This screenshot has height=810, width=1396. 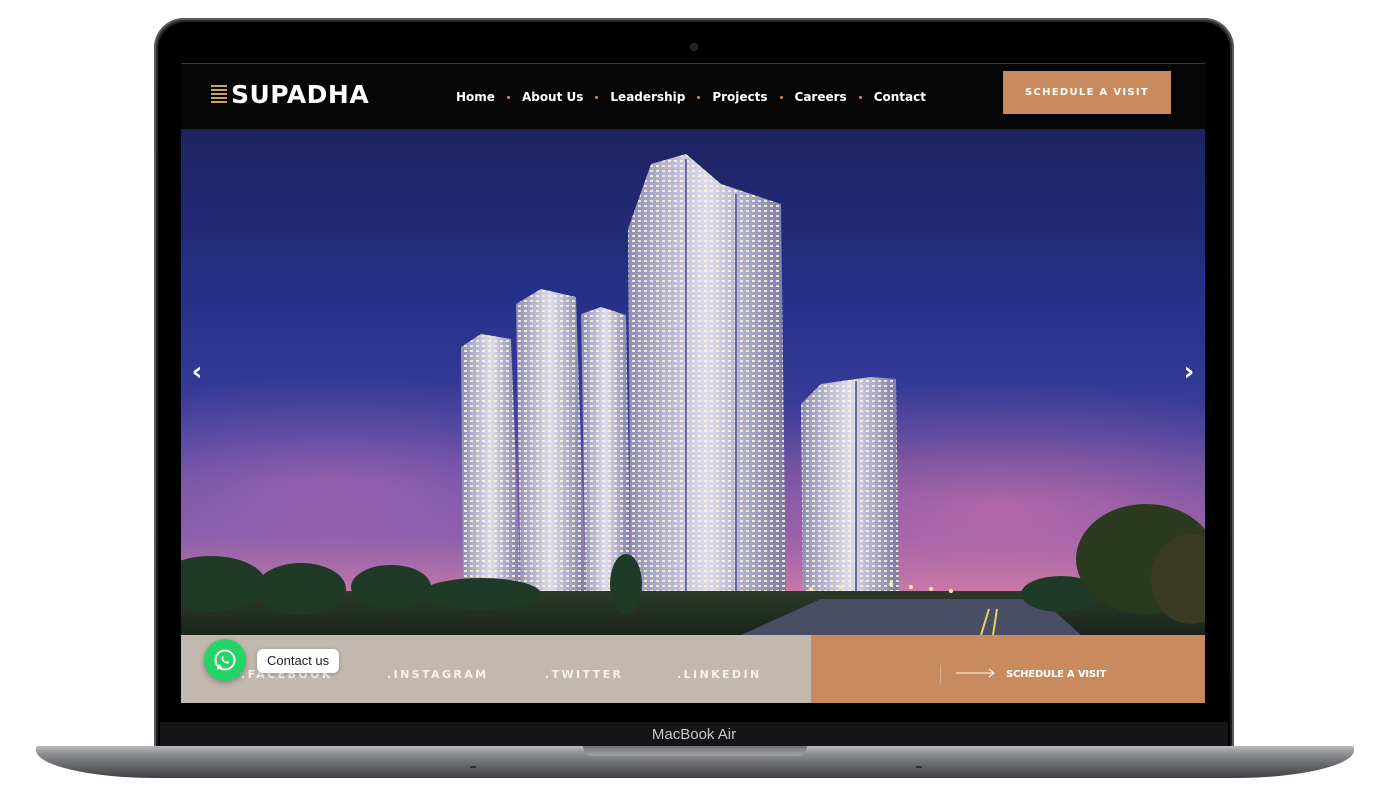 I want to click on long-arrow-right-icon, so click(x=975, y=673).